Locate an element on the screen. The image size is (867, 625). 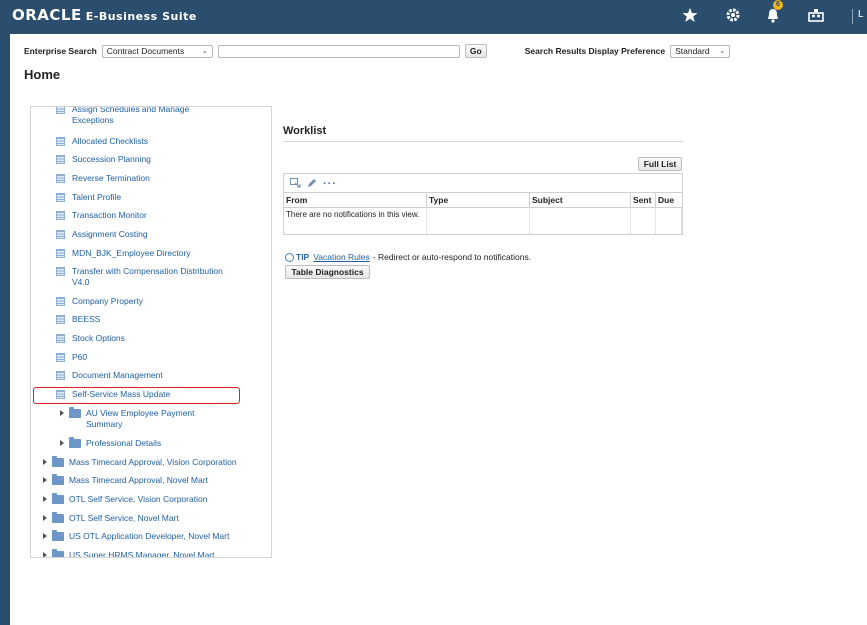
settings-gear-icon is located at coordinates (733, 15).